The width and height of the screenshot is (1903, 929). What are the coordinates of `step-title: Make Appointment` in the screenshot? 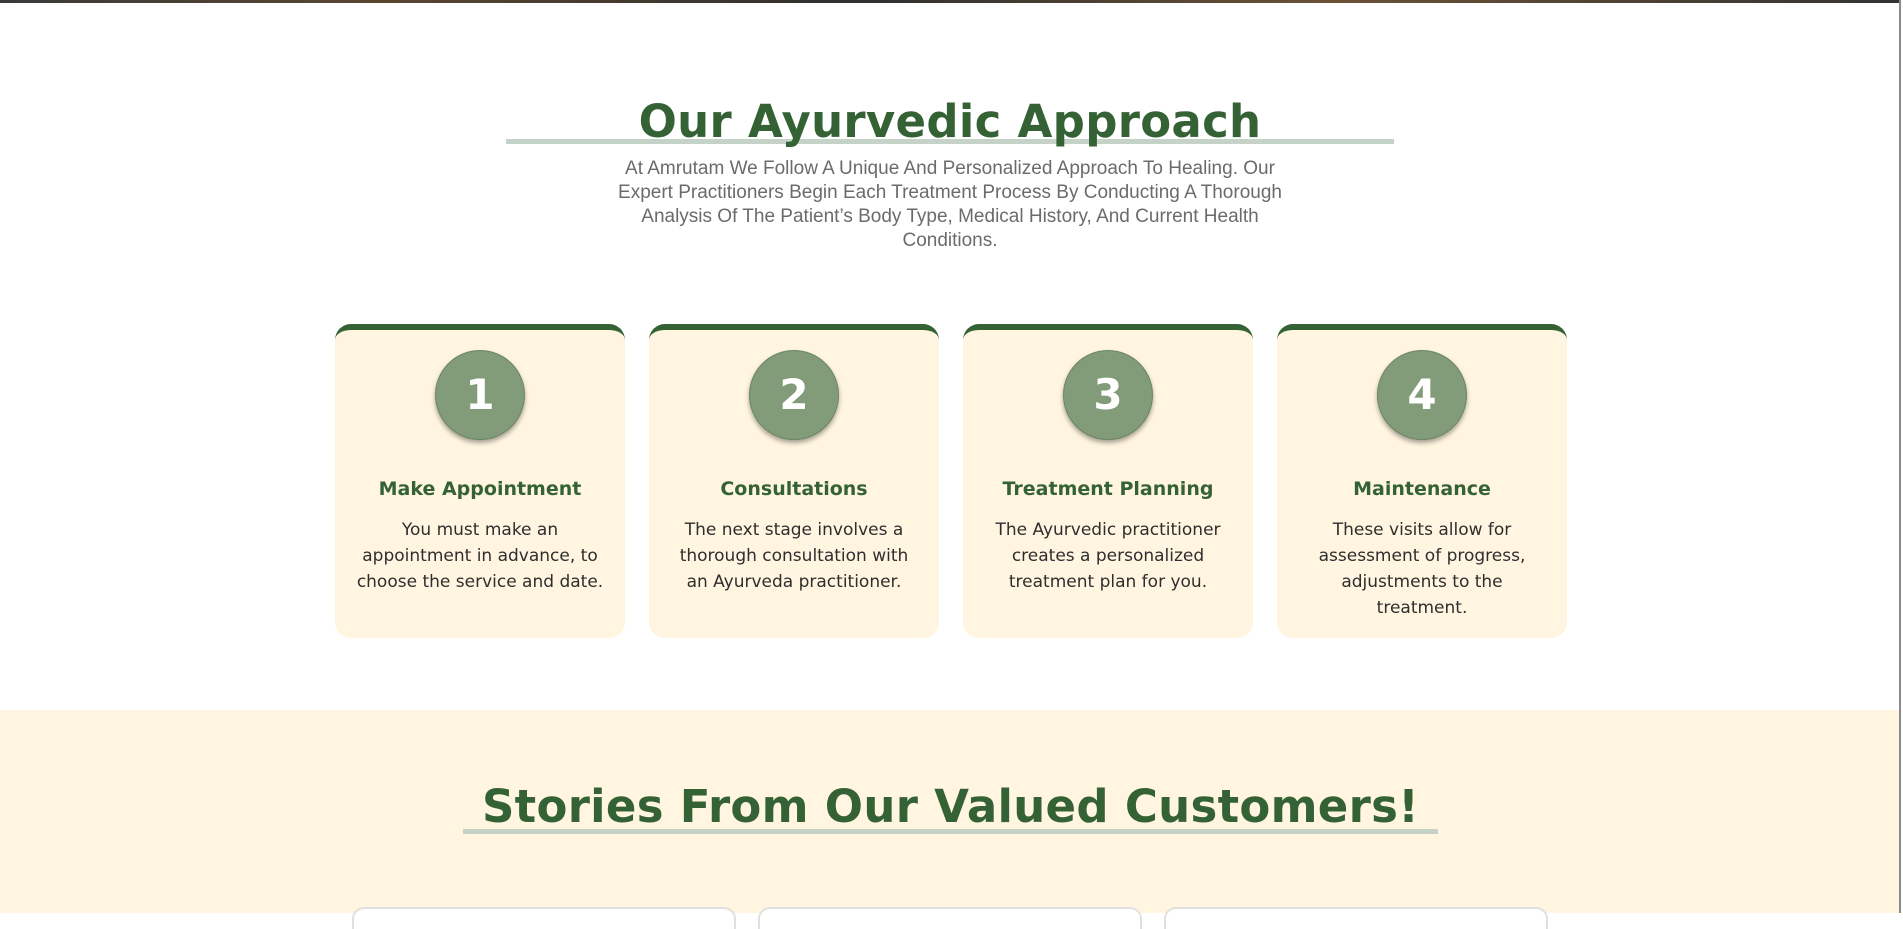 It's located at (480, 489).